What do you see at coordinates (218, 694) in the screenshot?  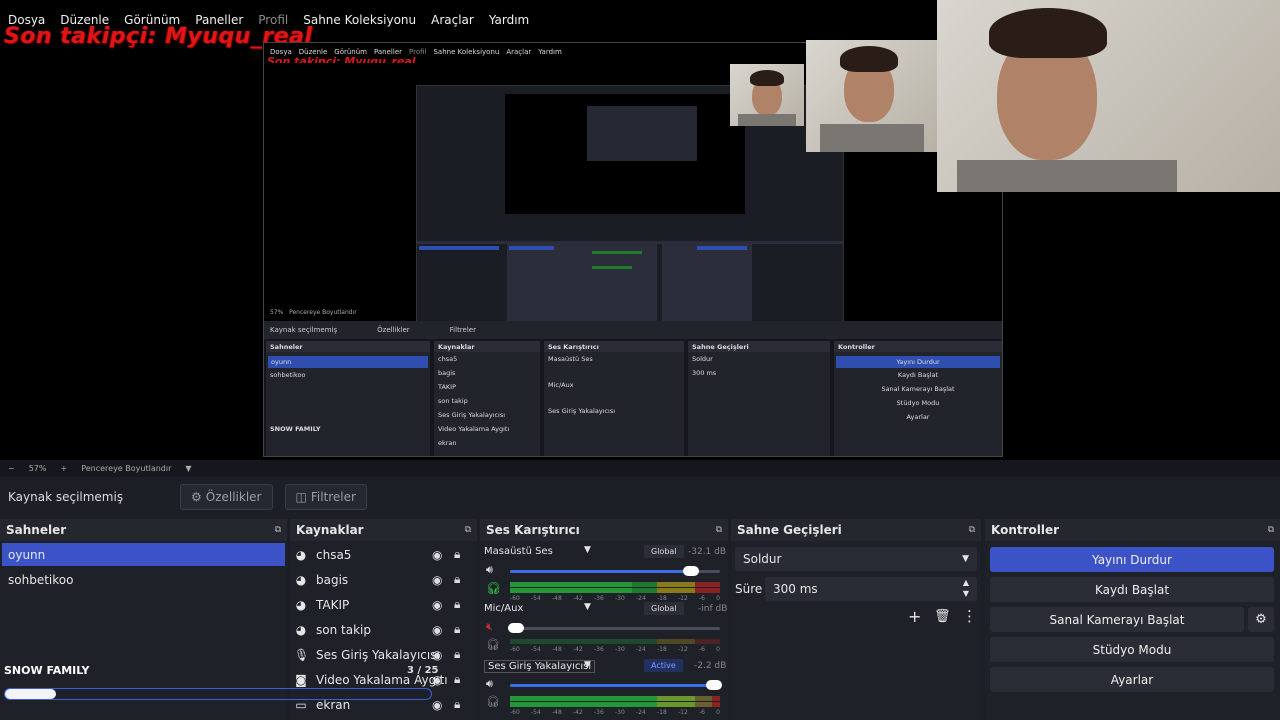 I see `snow-progress-bar` at bounding box center [218, 694].